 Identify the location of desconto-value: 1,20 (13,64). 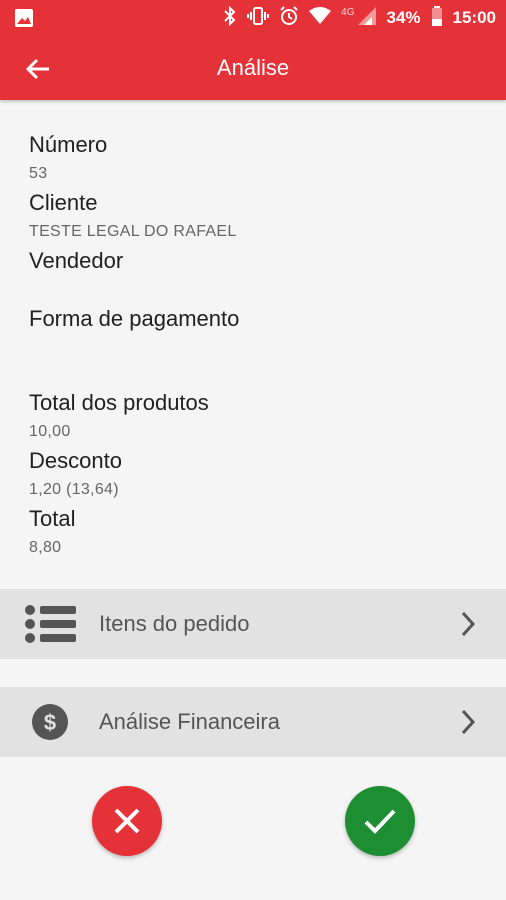
(74, 489).